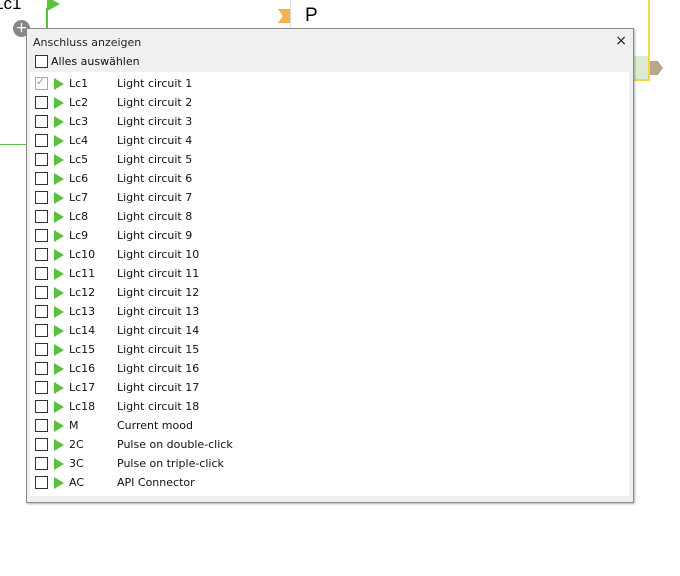 This screenshot has height=576, width=680. What do you see at coordinates (114, 254) in the screenshot?
I see `list-item: Lc10 Light circuit 10` at bounding box center [114, 254].